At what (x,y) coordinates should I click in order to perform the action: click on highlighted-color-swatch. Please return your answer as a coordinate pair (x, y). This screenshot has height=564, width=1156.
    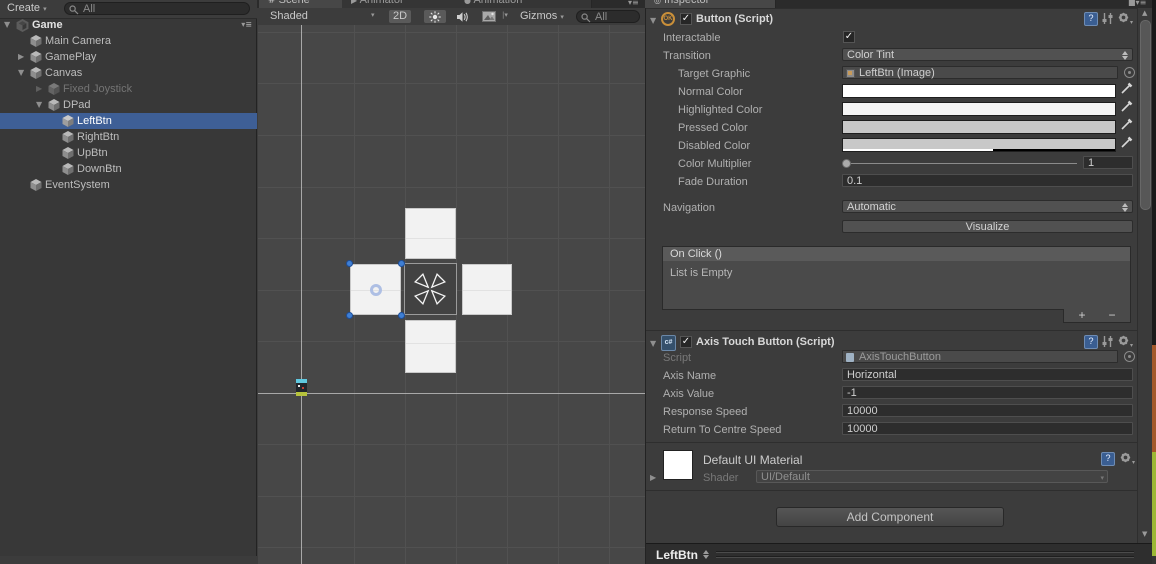
    Looking at the image, I should click on (979, 109).